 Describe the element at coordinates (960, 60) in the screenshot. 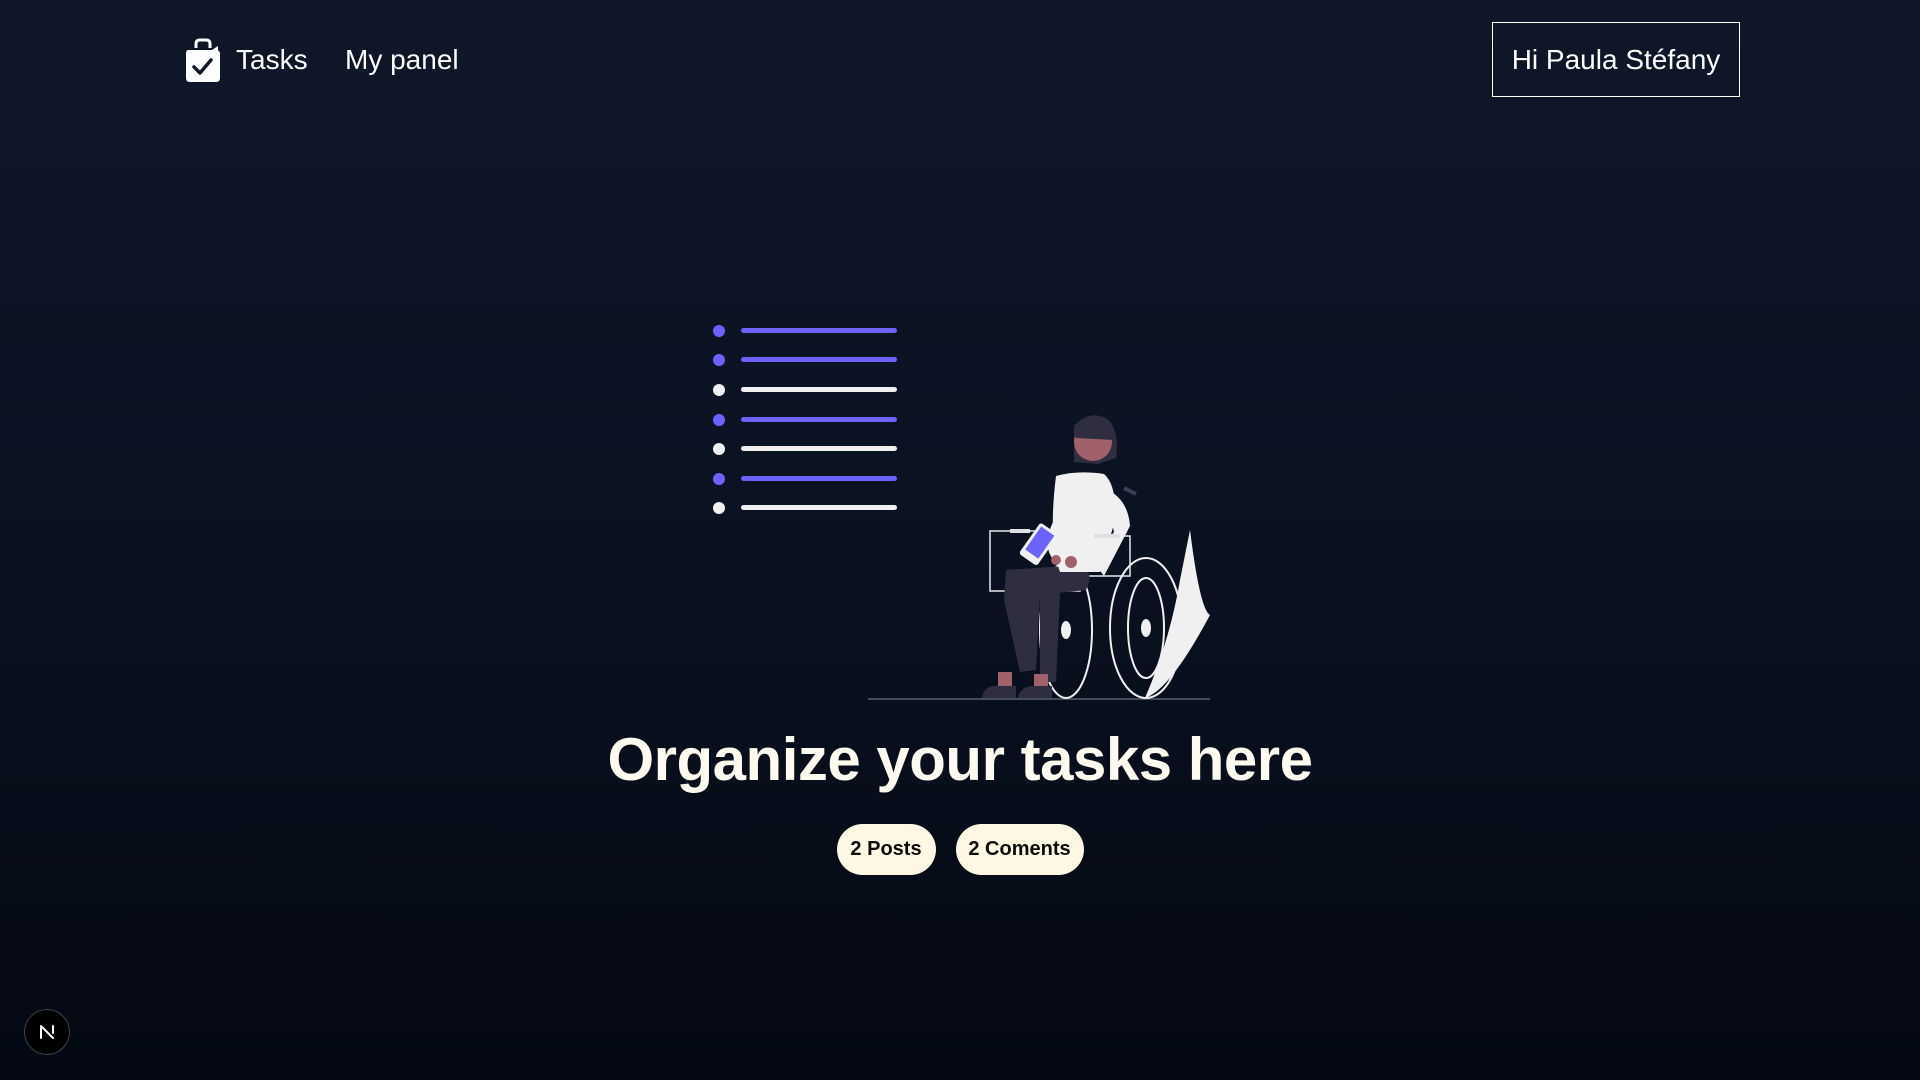

I see `site-header: Tasks My panel Hi Paula Stéfany` at that location.